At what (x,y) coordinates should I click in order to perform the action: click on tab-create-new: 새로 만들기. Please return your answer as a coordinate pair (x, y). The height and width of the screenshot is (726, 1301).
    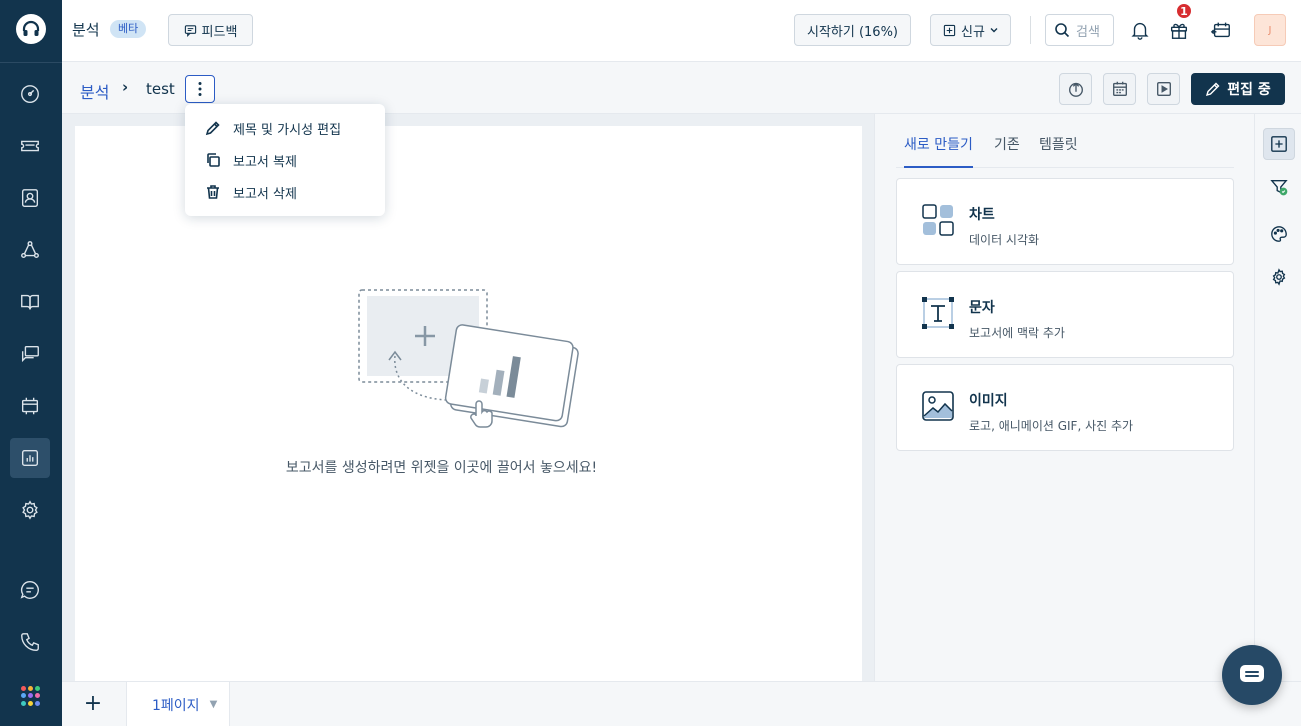
    Looking at the image, I should click on (938, 151).